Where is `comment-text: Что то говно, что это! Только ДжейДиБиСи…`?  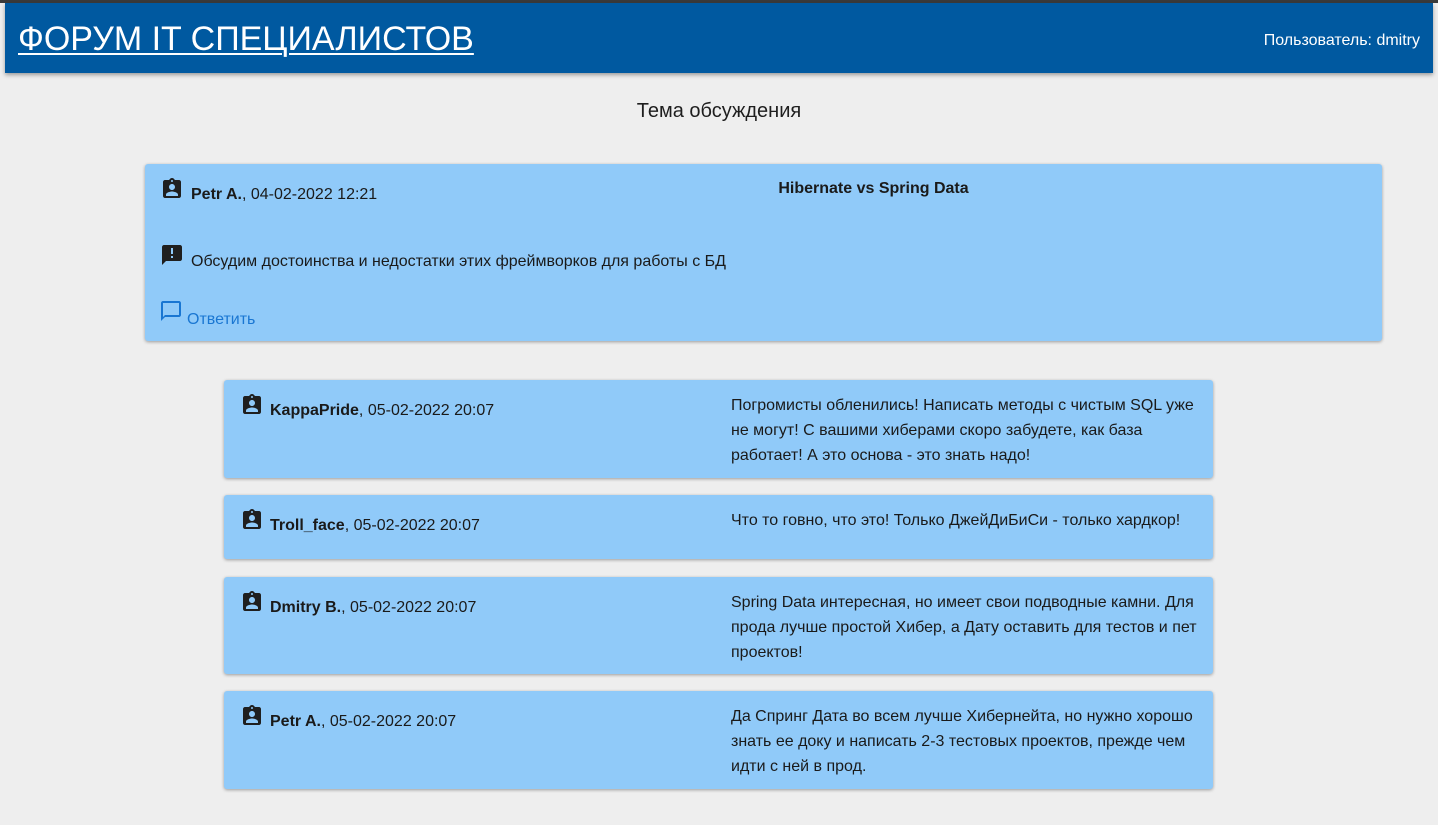 comment-text: Что то говно, что это! Только ДжейДиБиСи… is located at coordinates (956, 520).